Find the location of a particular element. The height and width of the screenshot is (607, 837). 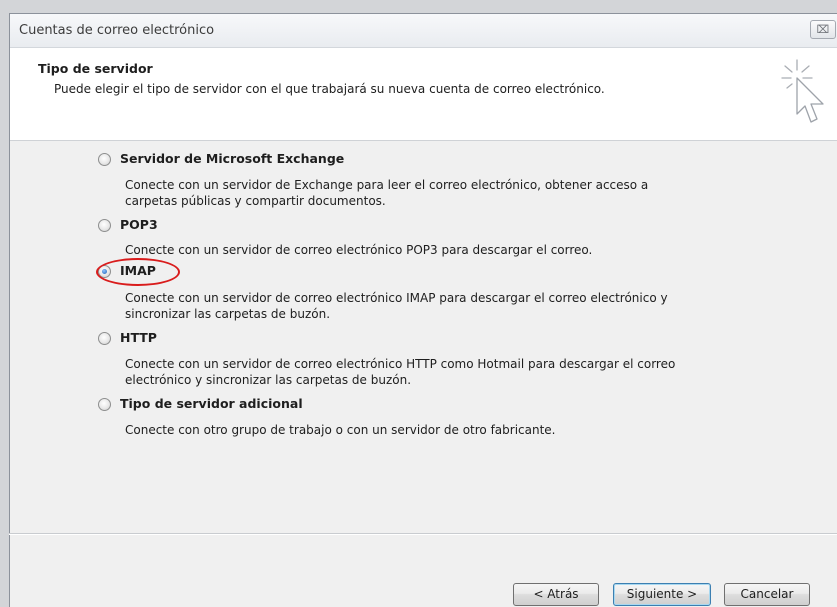

wizard-cursor-icon is located at coordinates (802, 91).